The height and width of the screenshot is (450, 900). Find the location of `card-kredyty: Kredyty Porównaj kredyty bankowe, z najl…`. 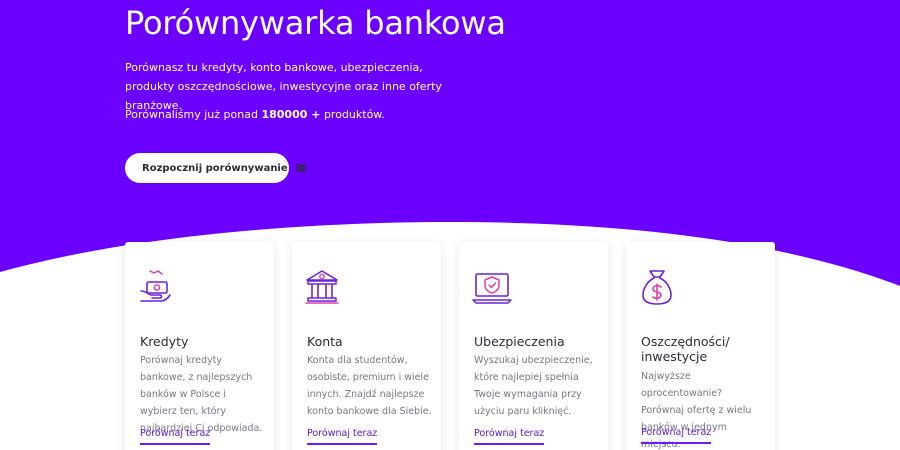

card-kredyty: Kredyty Porównaj kredyty bankowe, z najl… is located at coordinates (199, 346).